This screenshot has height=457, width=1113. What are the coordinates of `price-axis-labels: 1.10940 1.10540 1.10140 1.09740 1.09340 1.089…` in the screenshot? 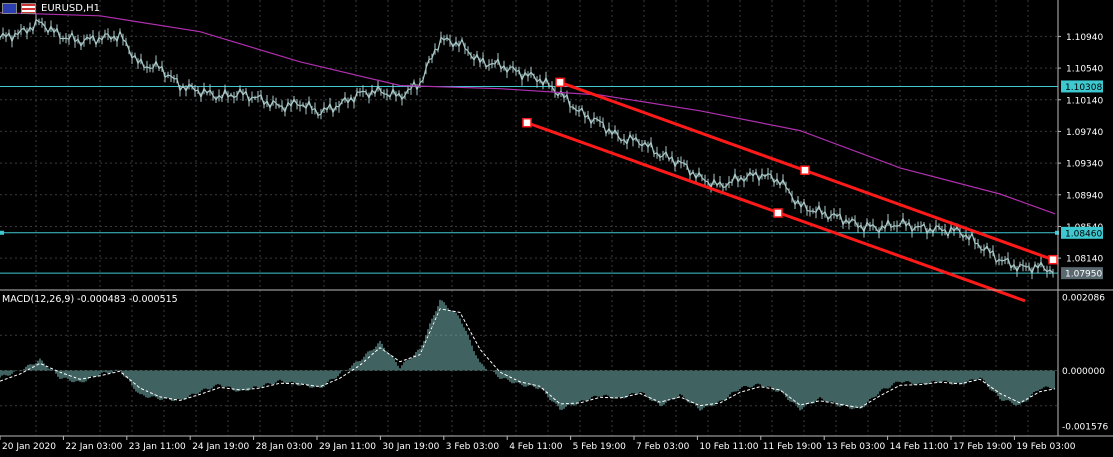 It's located at (1080, 156).